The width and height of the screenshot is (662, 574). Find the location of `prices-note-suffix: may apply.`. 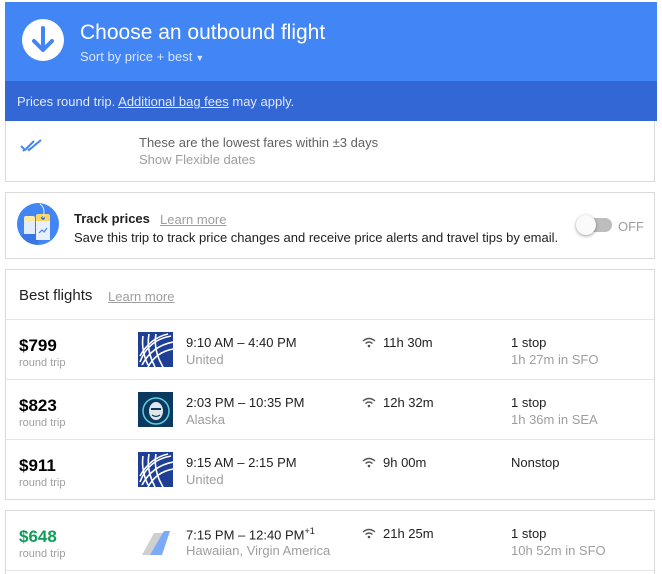

prices-note-suffix: may apply. is located at coordinates (261, 101).